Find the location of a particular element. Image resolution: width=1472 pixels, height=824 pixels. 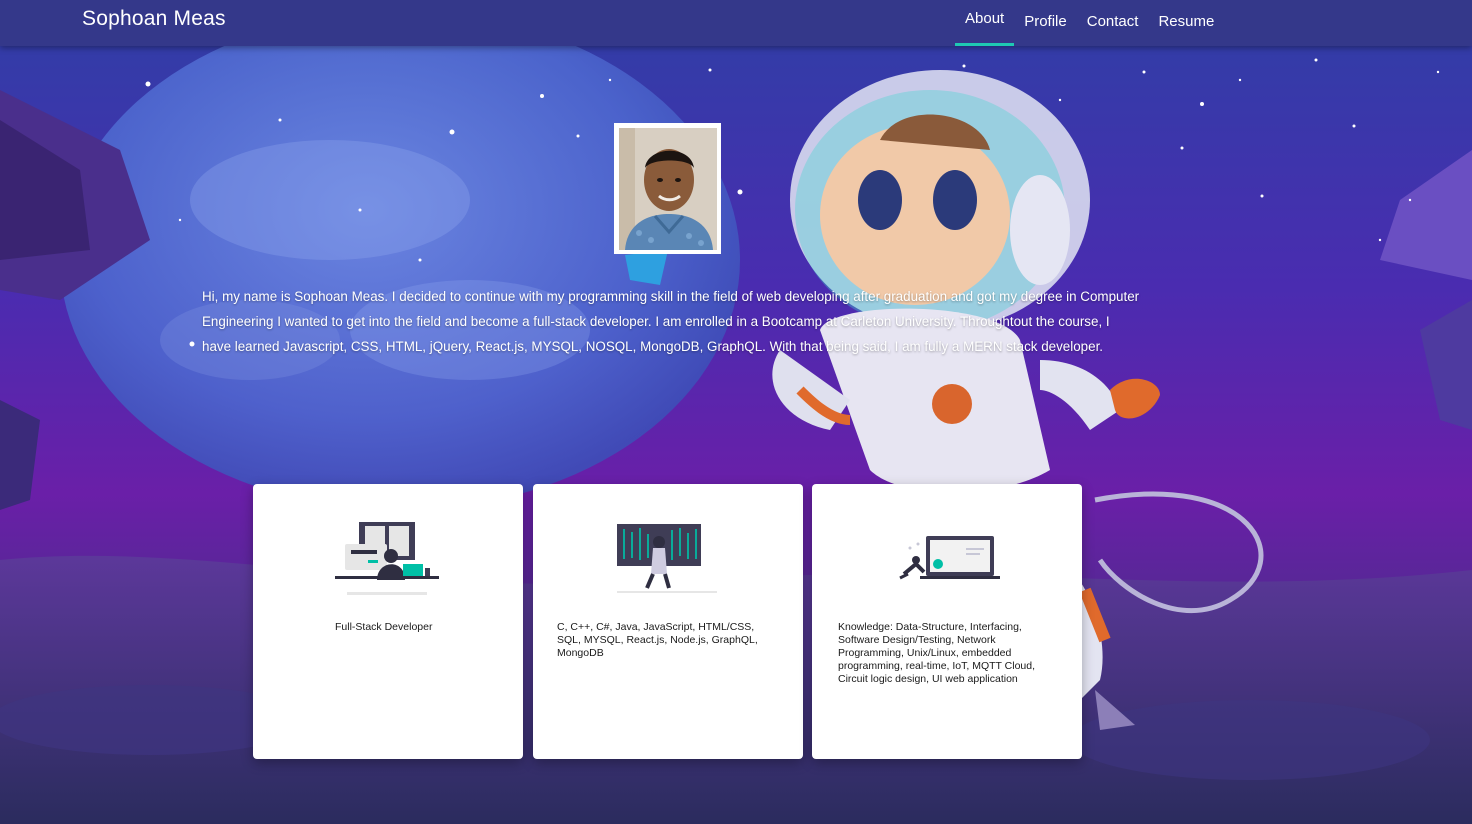

laptop-illustration is located at coordinates (949, 558).